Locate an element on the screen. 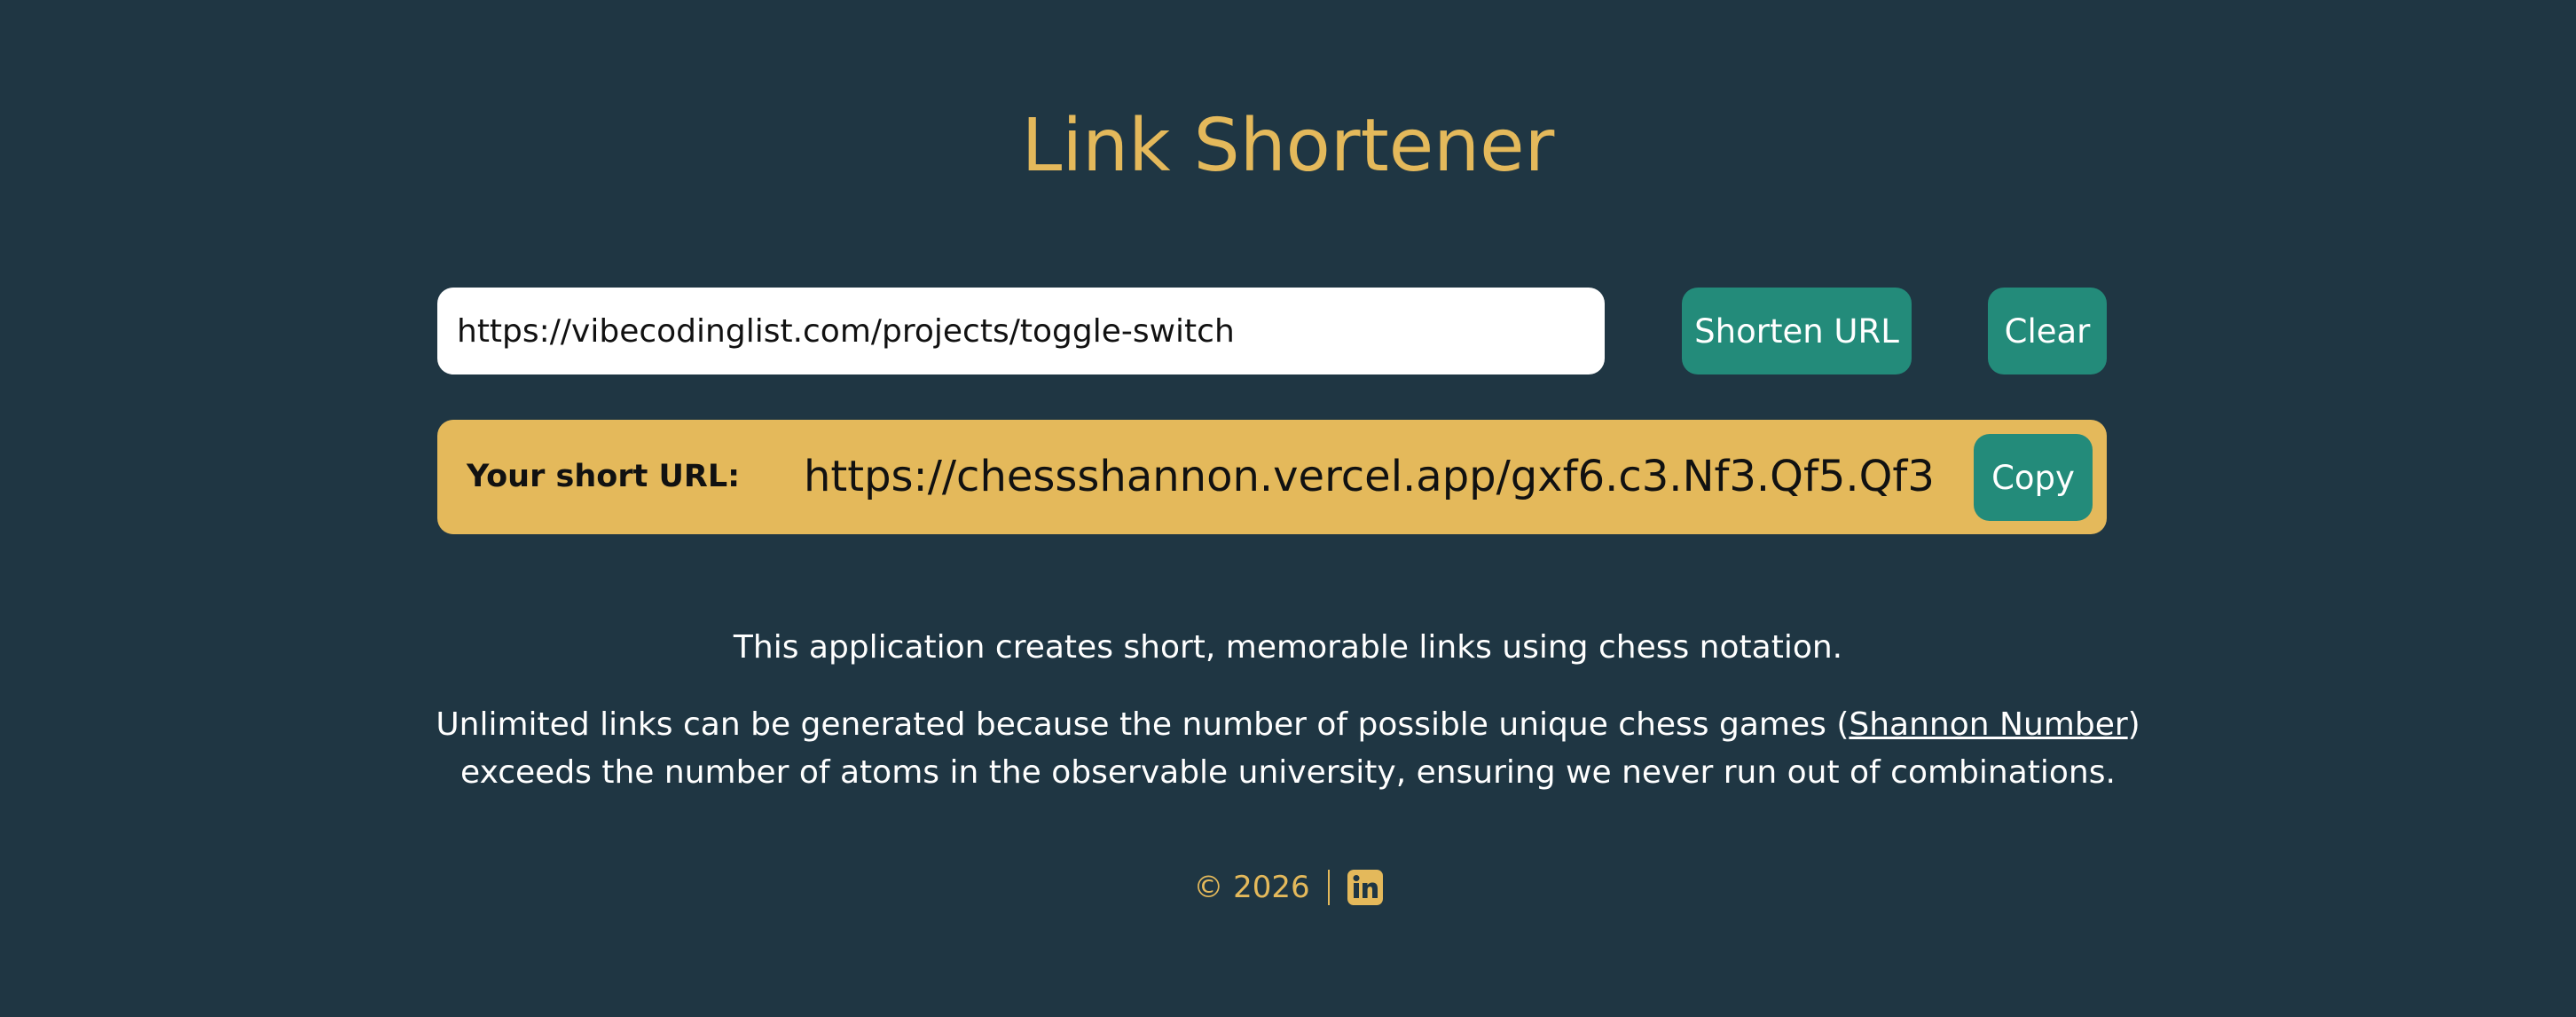 Image resolution: width=2576 pixels, height=1017 pixels. footer-divider is located at coordinates (1328, 887).